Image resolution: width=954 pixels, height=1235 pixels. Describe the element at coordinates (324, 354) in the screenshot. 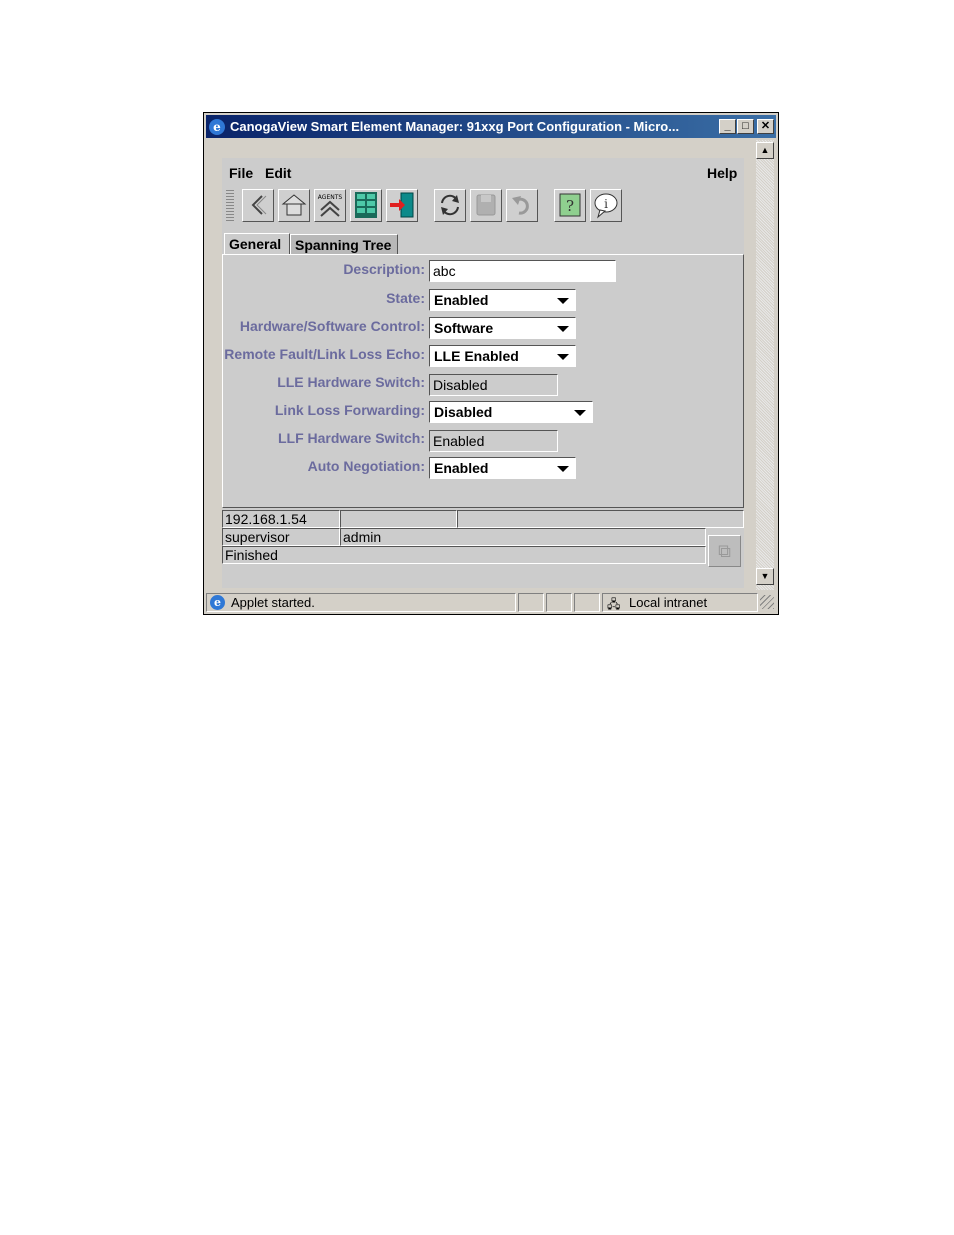

I see `rf-lle-label: Remote Fault/Link Loss Echo:` at that location.